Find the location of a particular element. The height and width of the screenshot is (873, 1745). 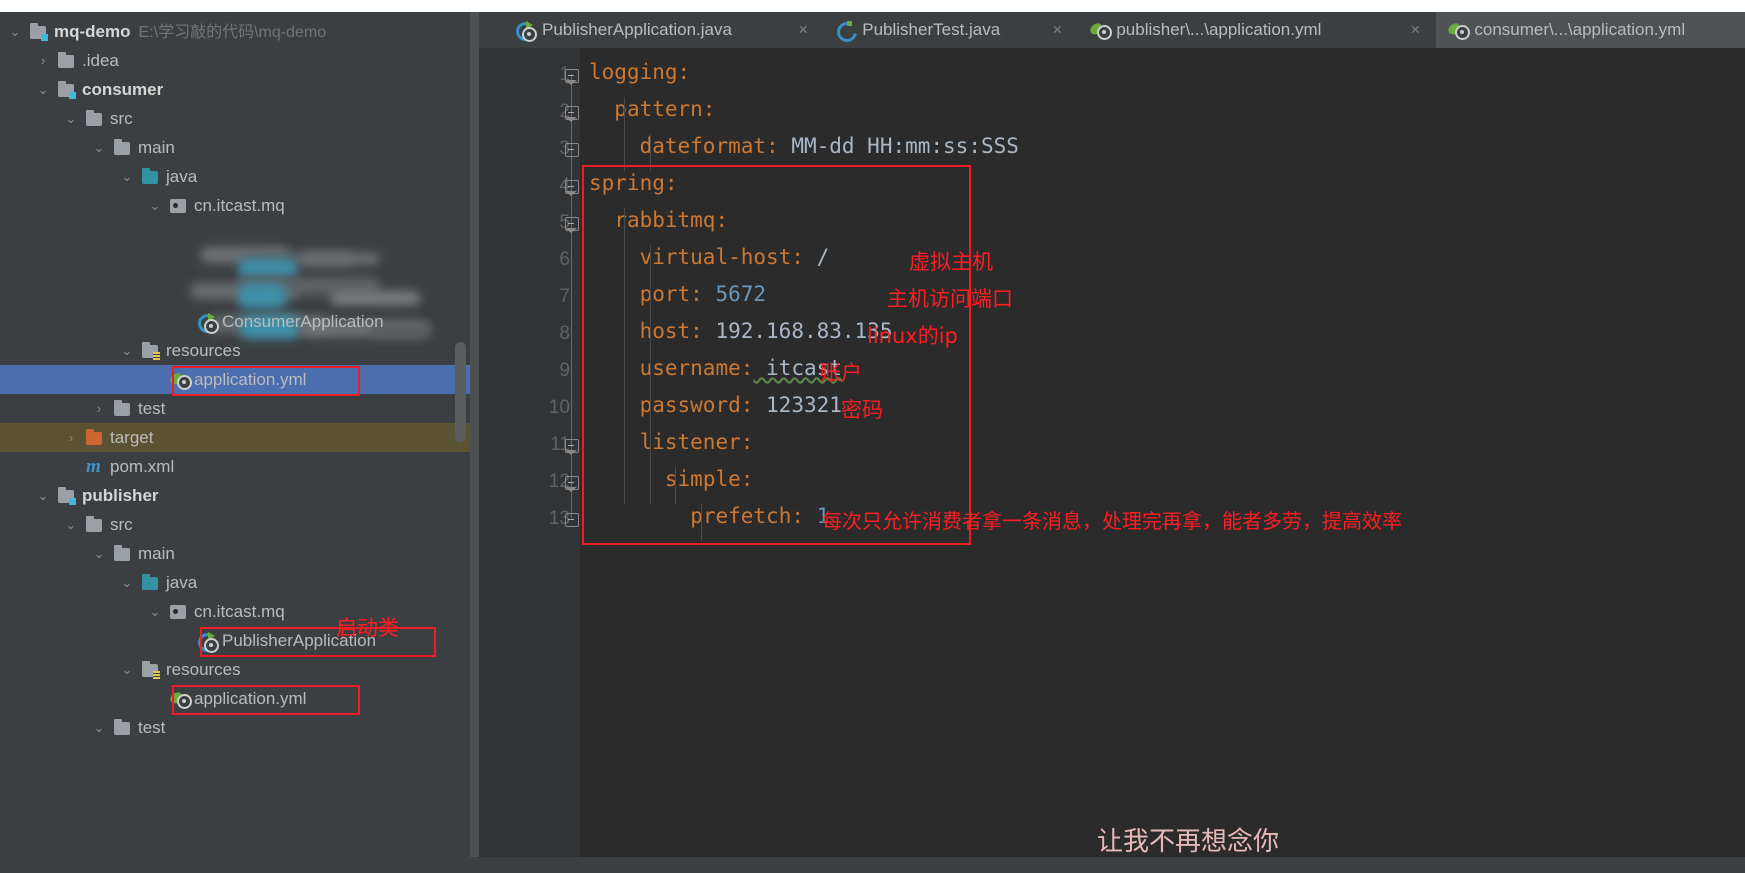

tree-item-consumer-yml: application.yml is located at coordinates (235, 380).